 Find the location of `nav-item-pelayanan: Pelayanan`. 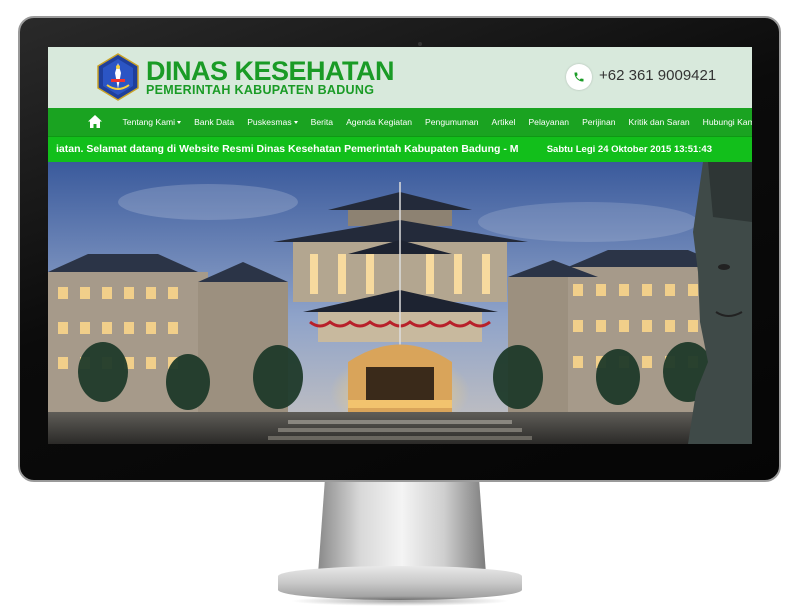

nav-item-pelayanan: Pelayanan is located at coordinates (549, 122).